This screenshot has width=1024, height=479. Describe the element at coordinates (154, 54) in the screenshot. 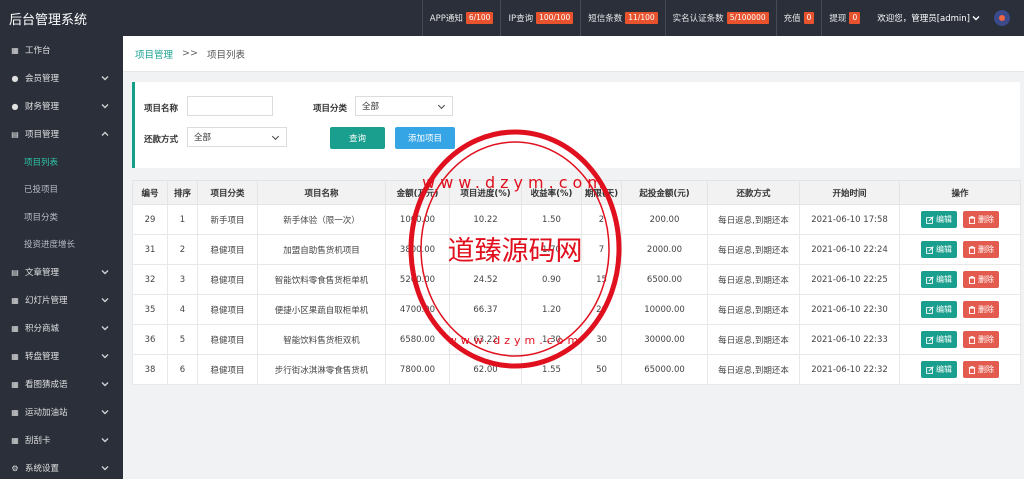

I see `breadcrumb-parent: 项目管理` at that location.